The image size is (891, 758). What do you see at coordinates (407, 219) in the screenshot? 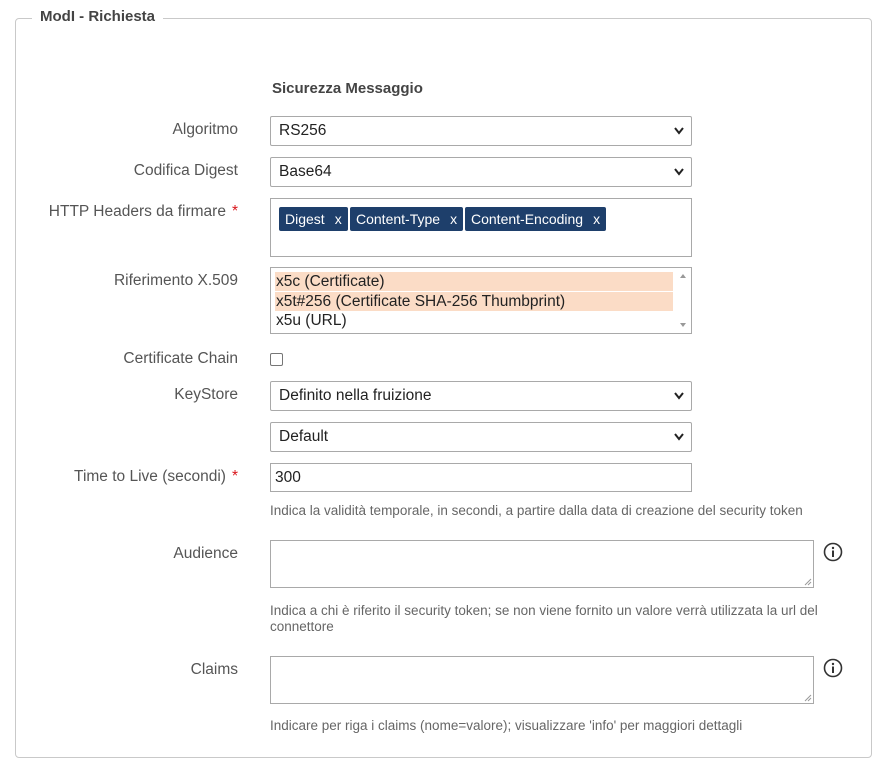
I see `tag-content-type: Content-Type x` at bounding box center [407, 219].